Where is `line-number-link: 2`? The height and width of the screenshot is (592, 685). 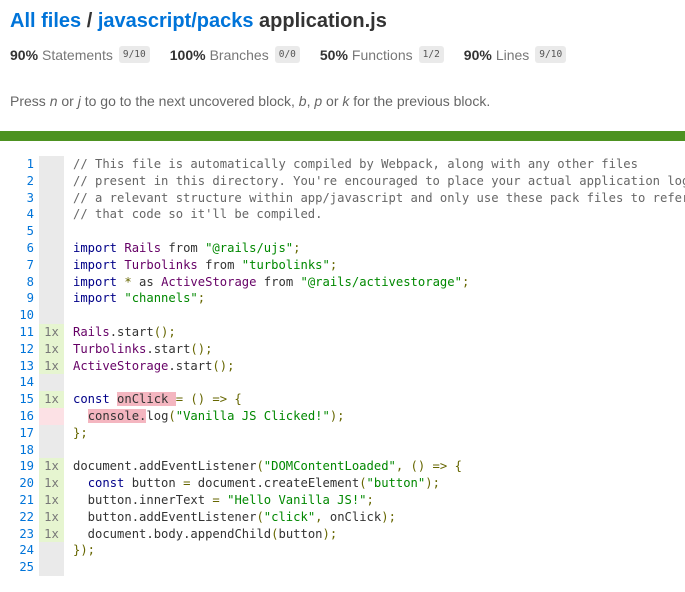 line-number-link: 2 is located at coordinates (17, 181).